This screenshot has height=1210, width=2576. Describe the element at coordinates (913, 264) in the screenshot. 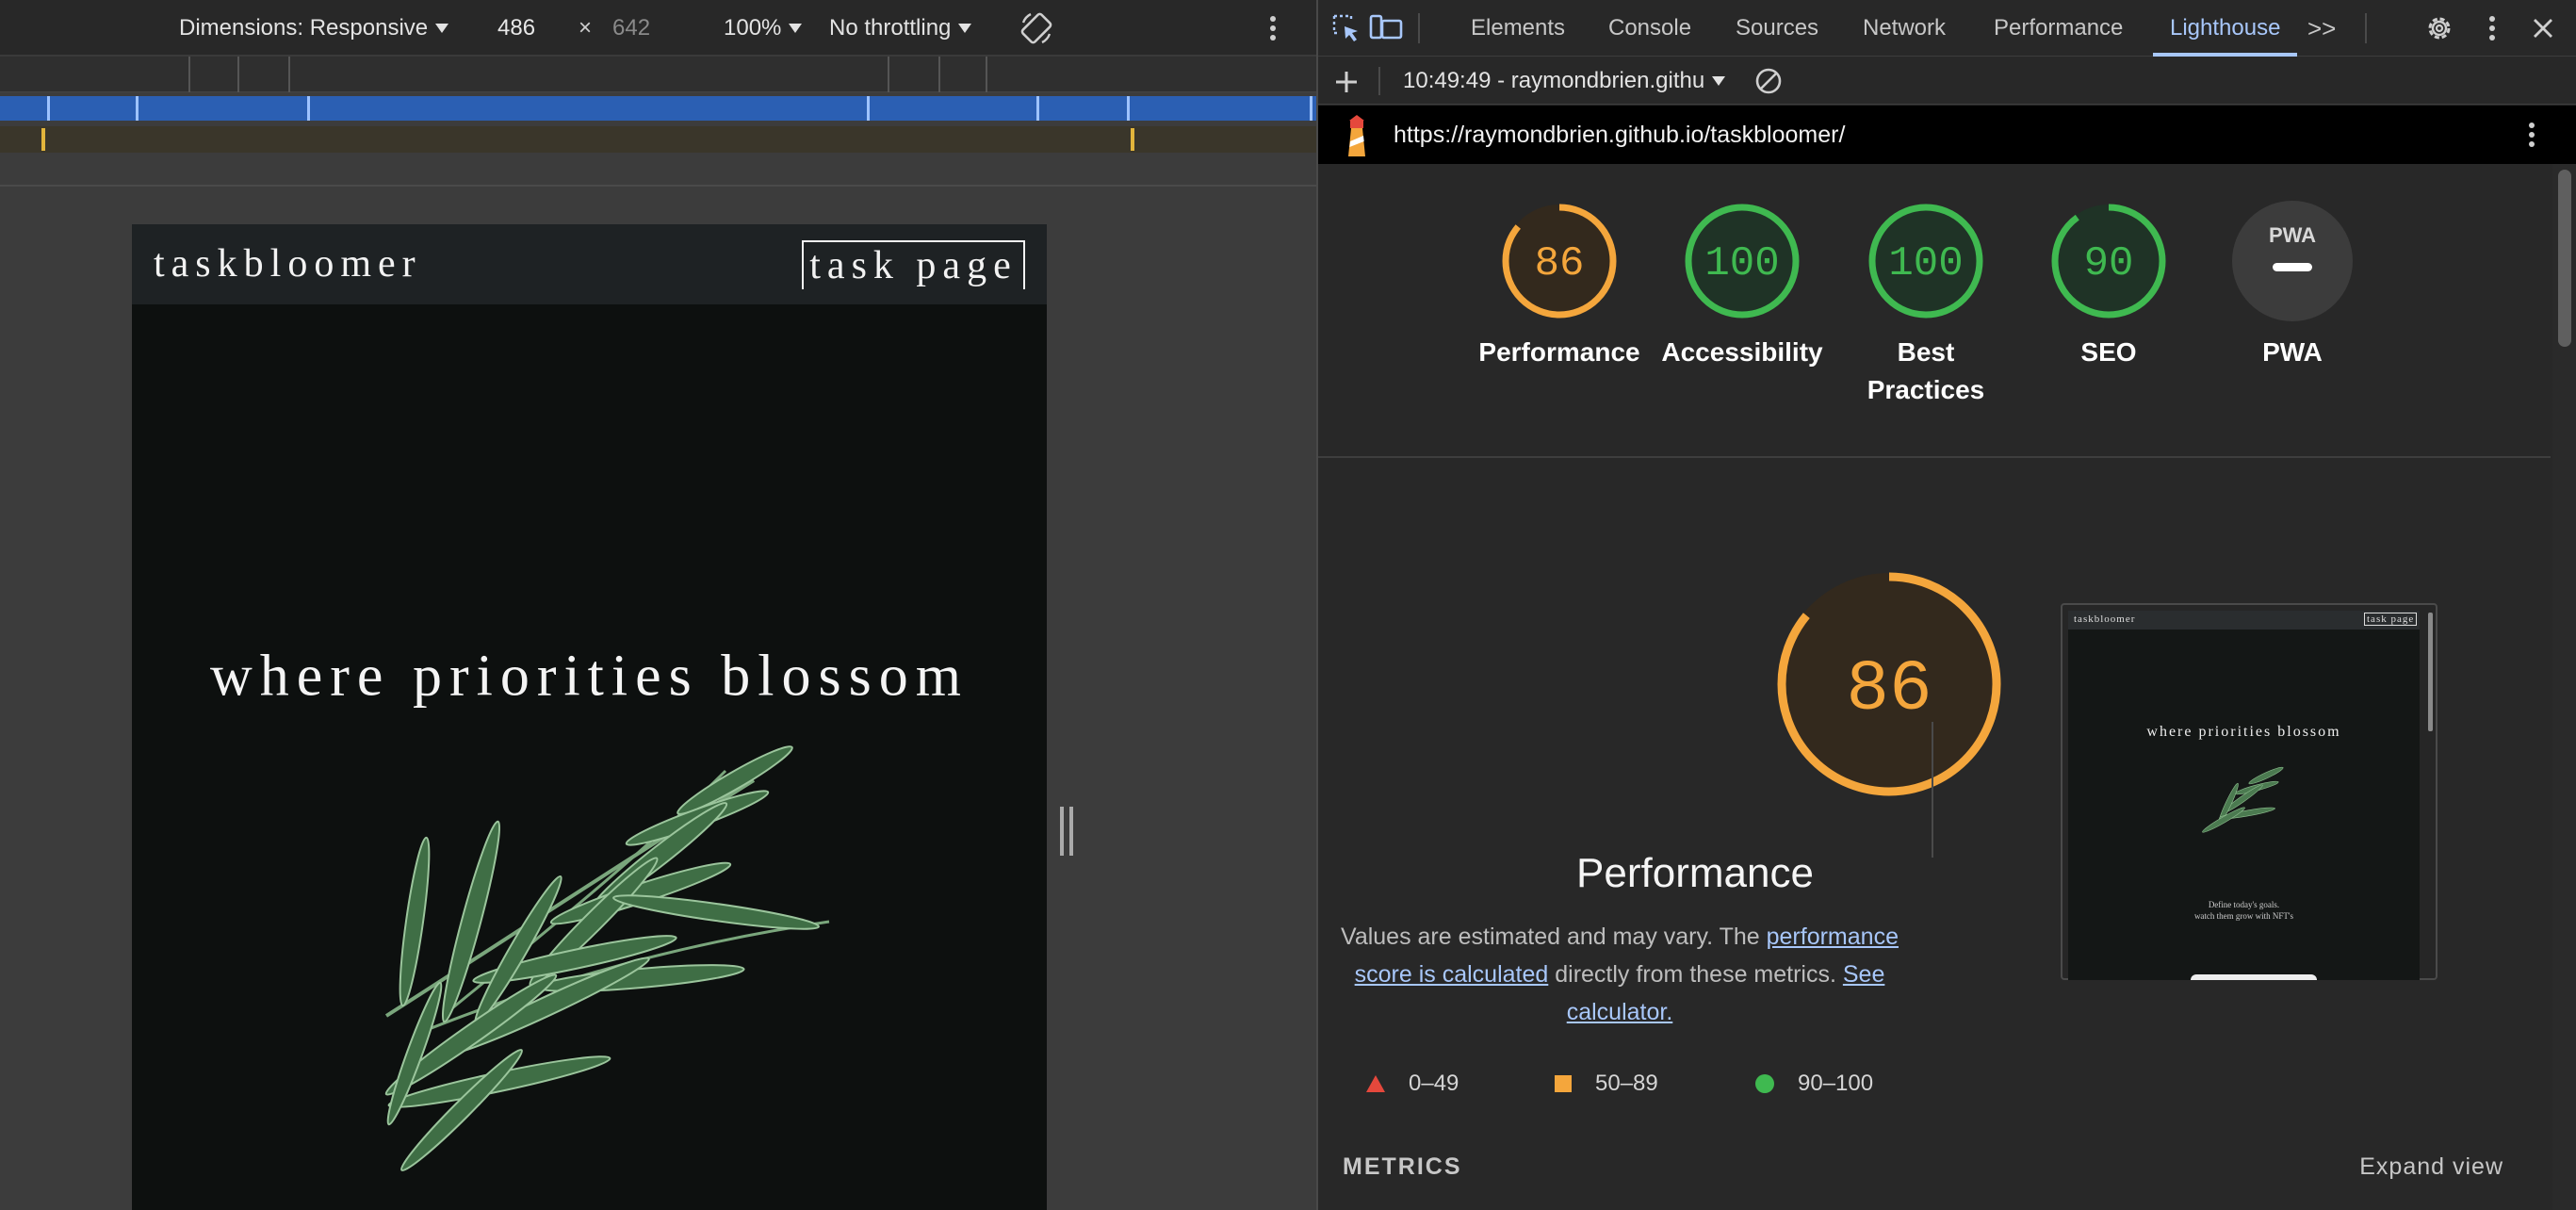

I see `task-page-link: task page` at that location.